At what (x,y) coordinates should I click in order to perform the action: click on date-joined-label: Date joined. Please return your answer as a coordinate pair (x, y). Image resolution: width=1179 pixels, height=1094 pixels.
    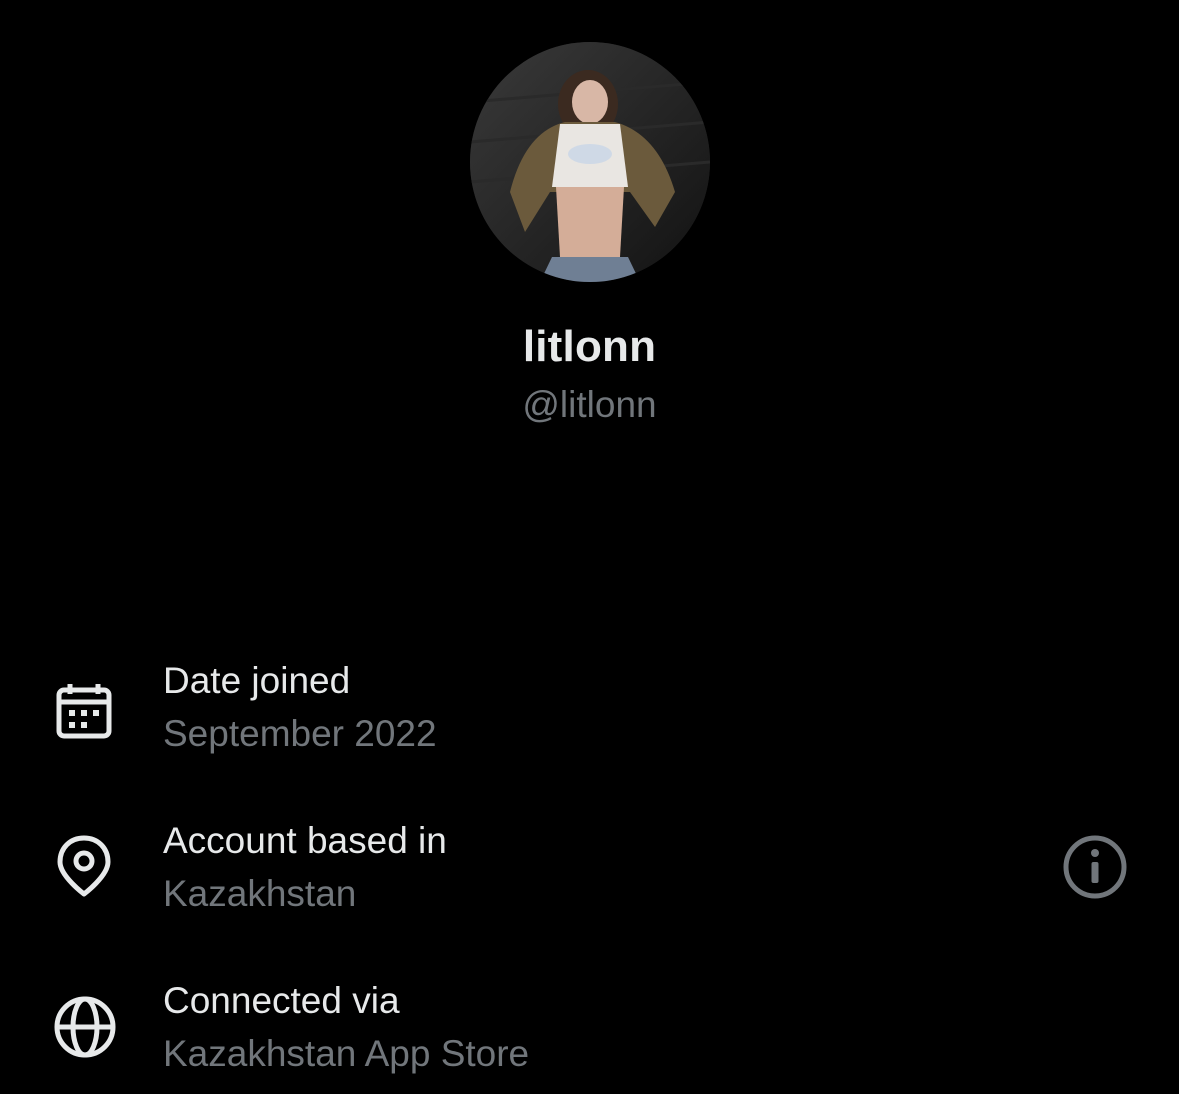
    Looking at the image, I should click on (257, 680).